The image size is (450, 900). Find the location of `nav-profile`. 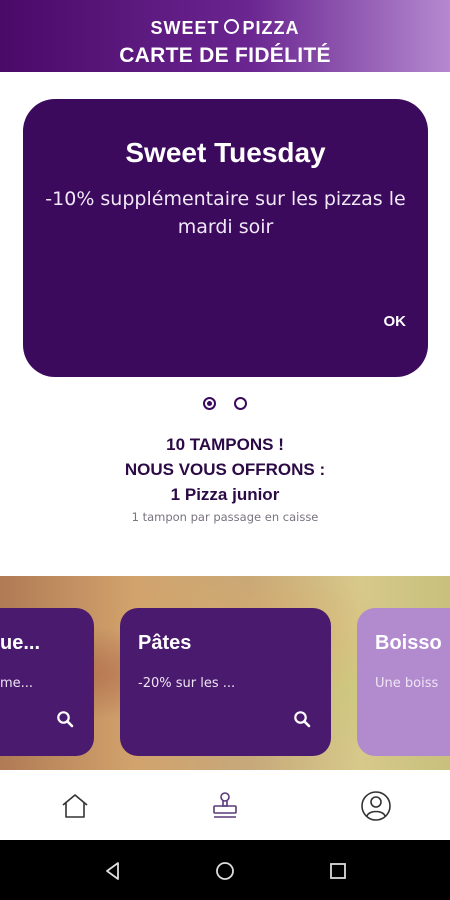

nav-profile is located at coordinates (376, 806).